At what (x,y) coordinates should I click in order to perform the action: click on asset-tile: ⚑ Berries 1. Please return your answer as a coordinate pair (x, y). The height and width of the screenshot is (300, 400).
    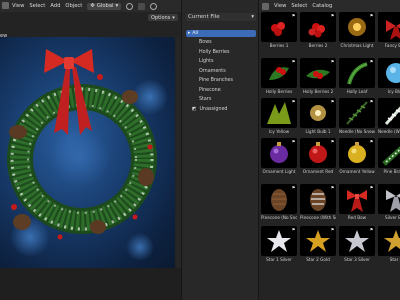
    Looking at the image, I should click on (279, 30).